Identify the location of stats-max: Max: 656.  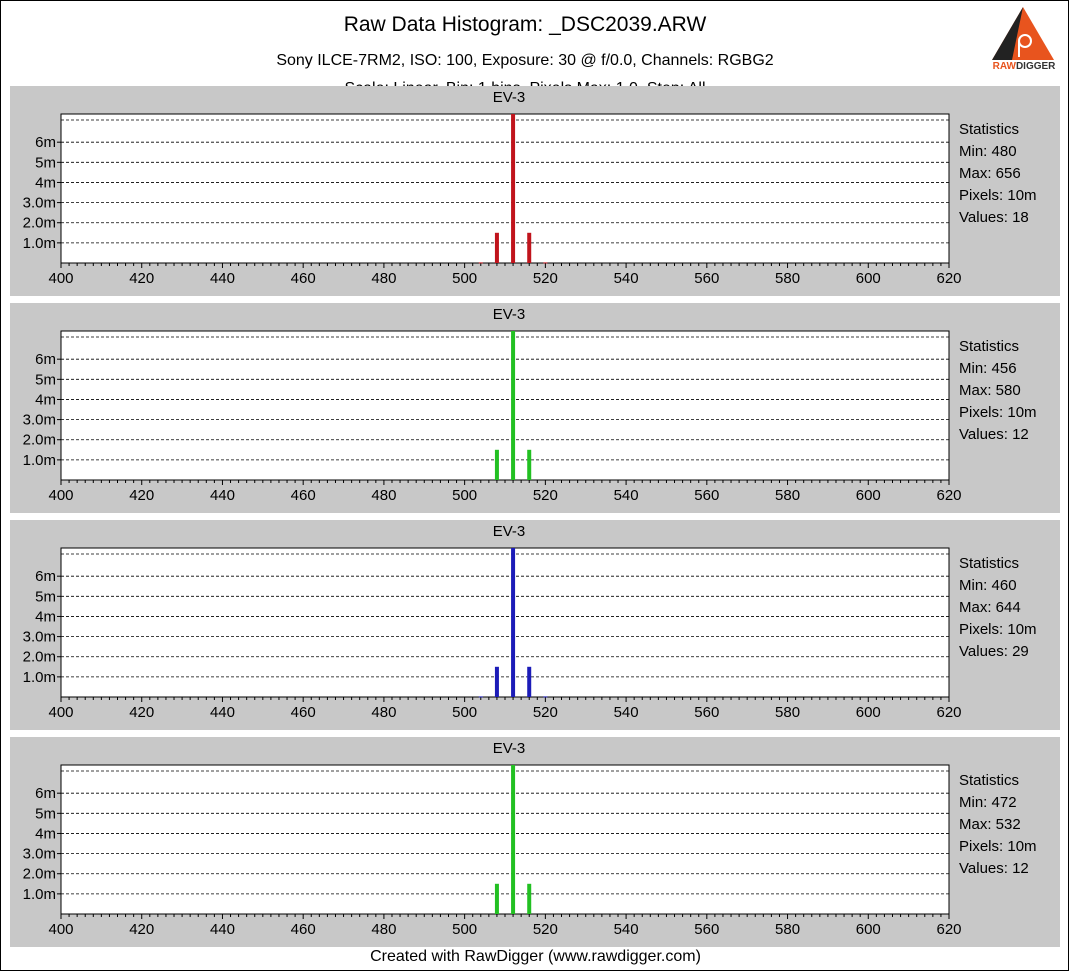
(990, 173).